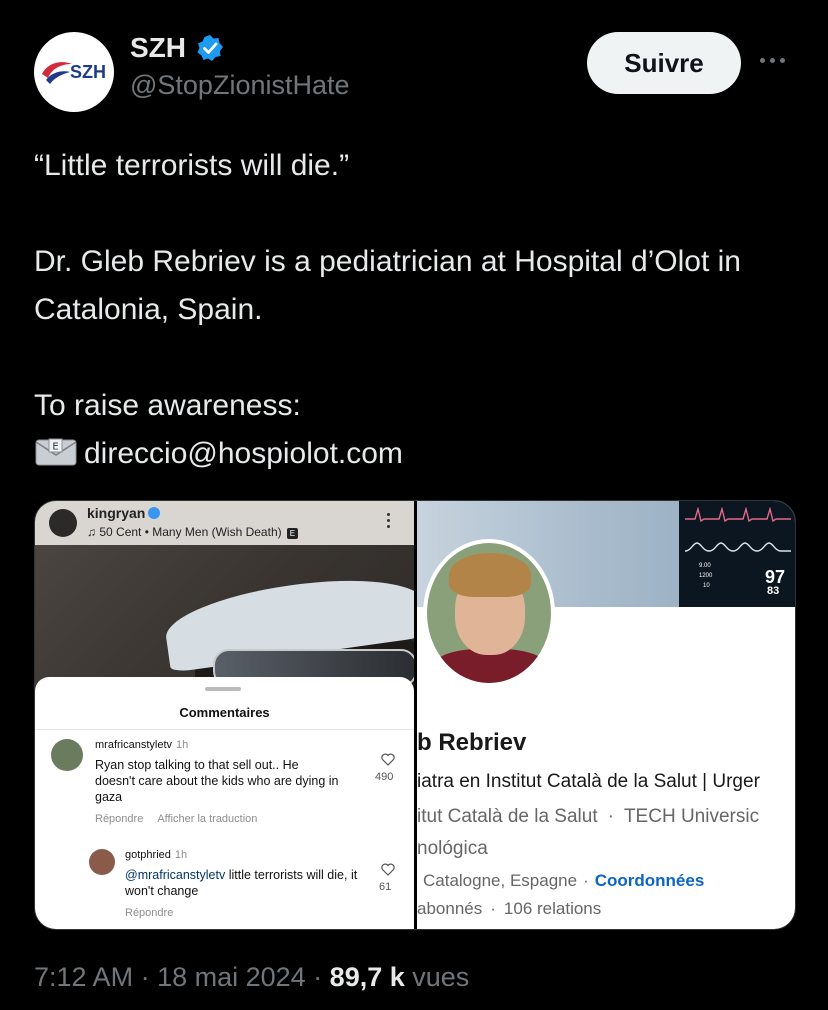 Image resolution: width=828 pixels, height=1010 pixels. Describe the element at coordinates (224, 645) in the screenshot. I see `ig-photo` at that location.